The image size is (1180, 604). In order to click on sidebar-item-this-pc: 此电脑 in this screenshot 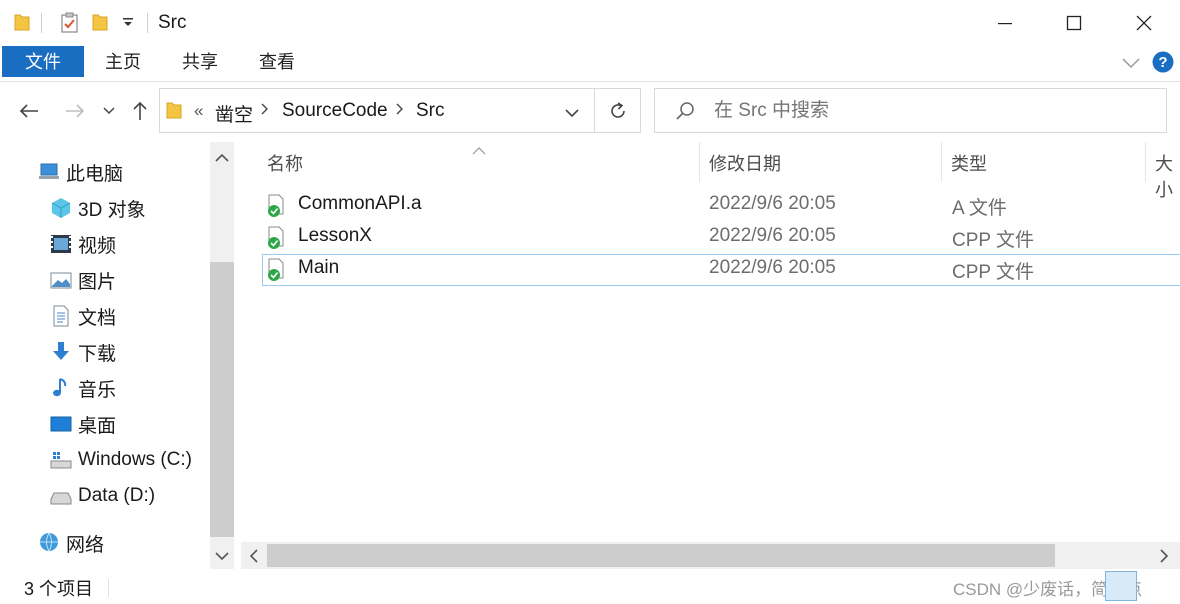, I will do `click(80, 172)`.